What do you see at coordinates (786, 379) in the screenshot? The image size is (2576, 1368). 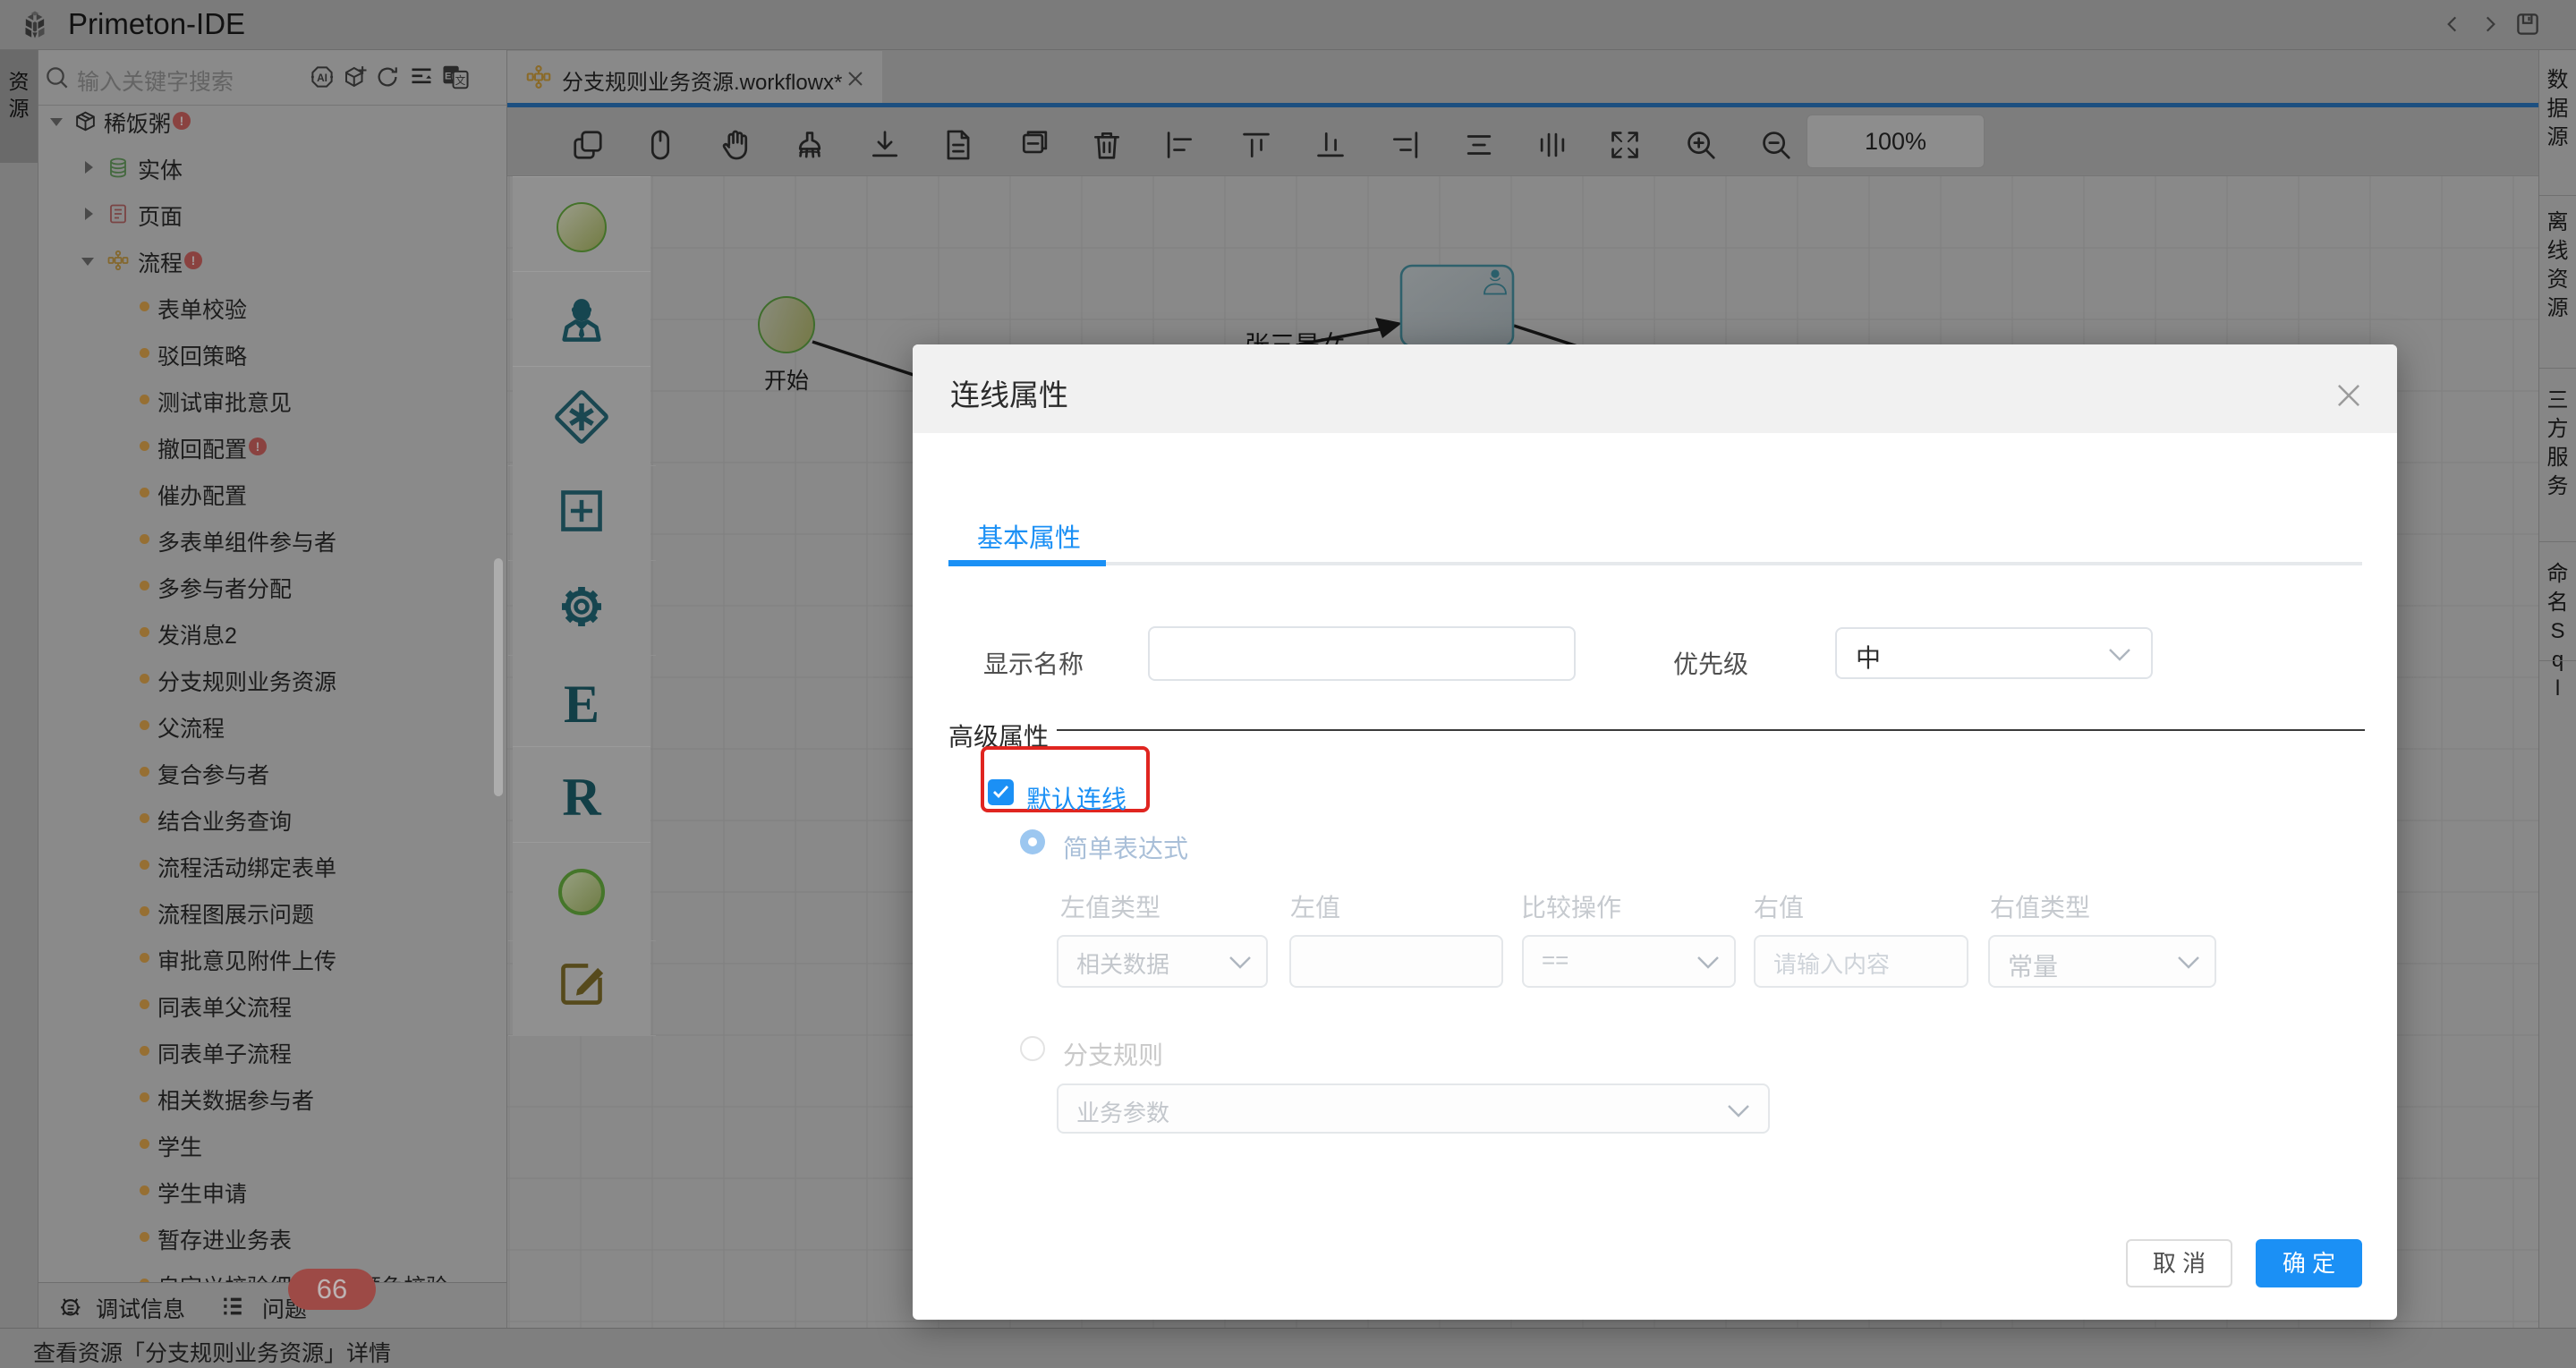 I see `svg-text: 开始` at bounding box center [786, 379].